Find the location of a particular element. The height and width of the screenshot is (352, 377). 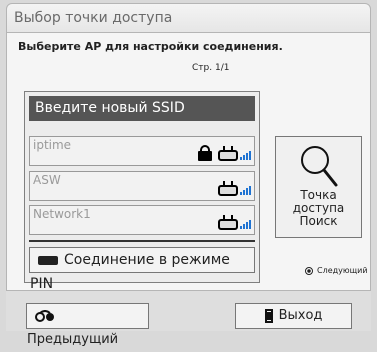

previous-label: Предыдущий is located at coordinates (73, 339).